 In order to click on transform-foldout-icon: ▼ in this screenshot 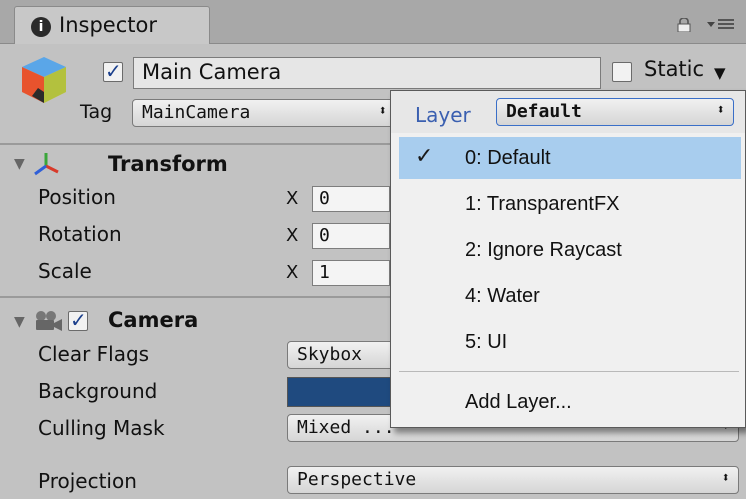, I will do `click(19, 164)`.